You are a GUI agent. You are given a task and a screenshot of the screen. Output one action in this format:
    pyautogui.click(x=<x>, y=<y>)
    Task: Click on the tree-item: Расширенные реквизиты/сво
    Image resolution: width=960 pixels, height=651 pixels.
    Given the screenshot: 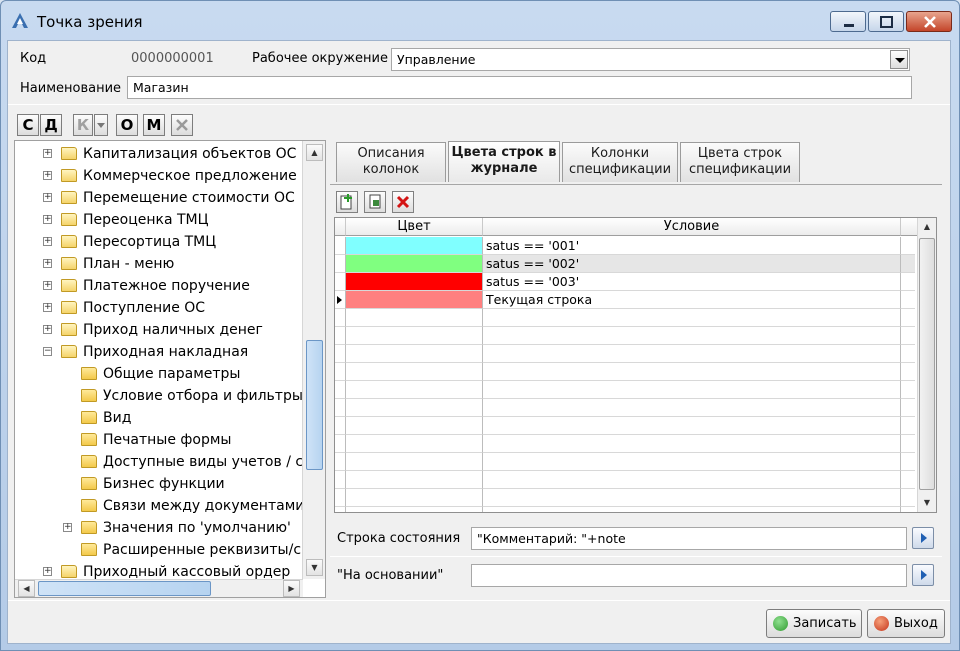 What is the action you would take?
    pyautogui.click(x=166, y=550)
    